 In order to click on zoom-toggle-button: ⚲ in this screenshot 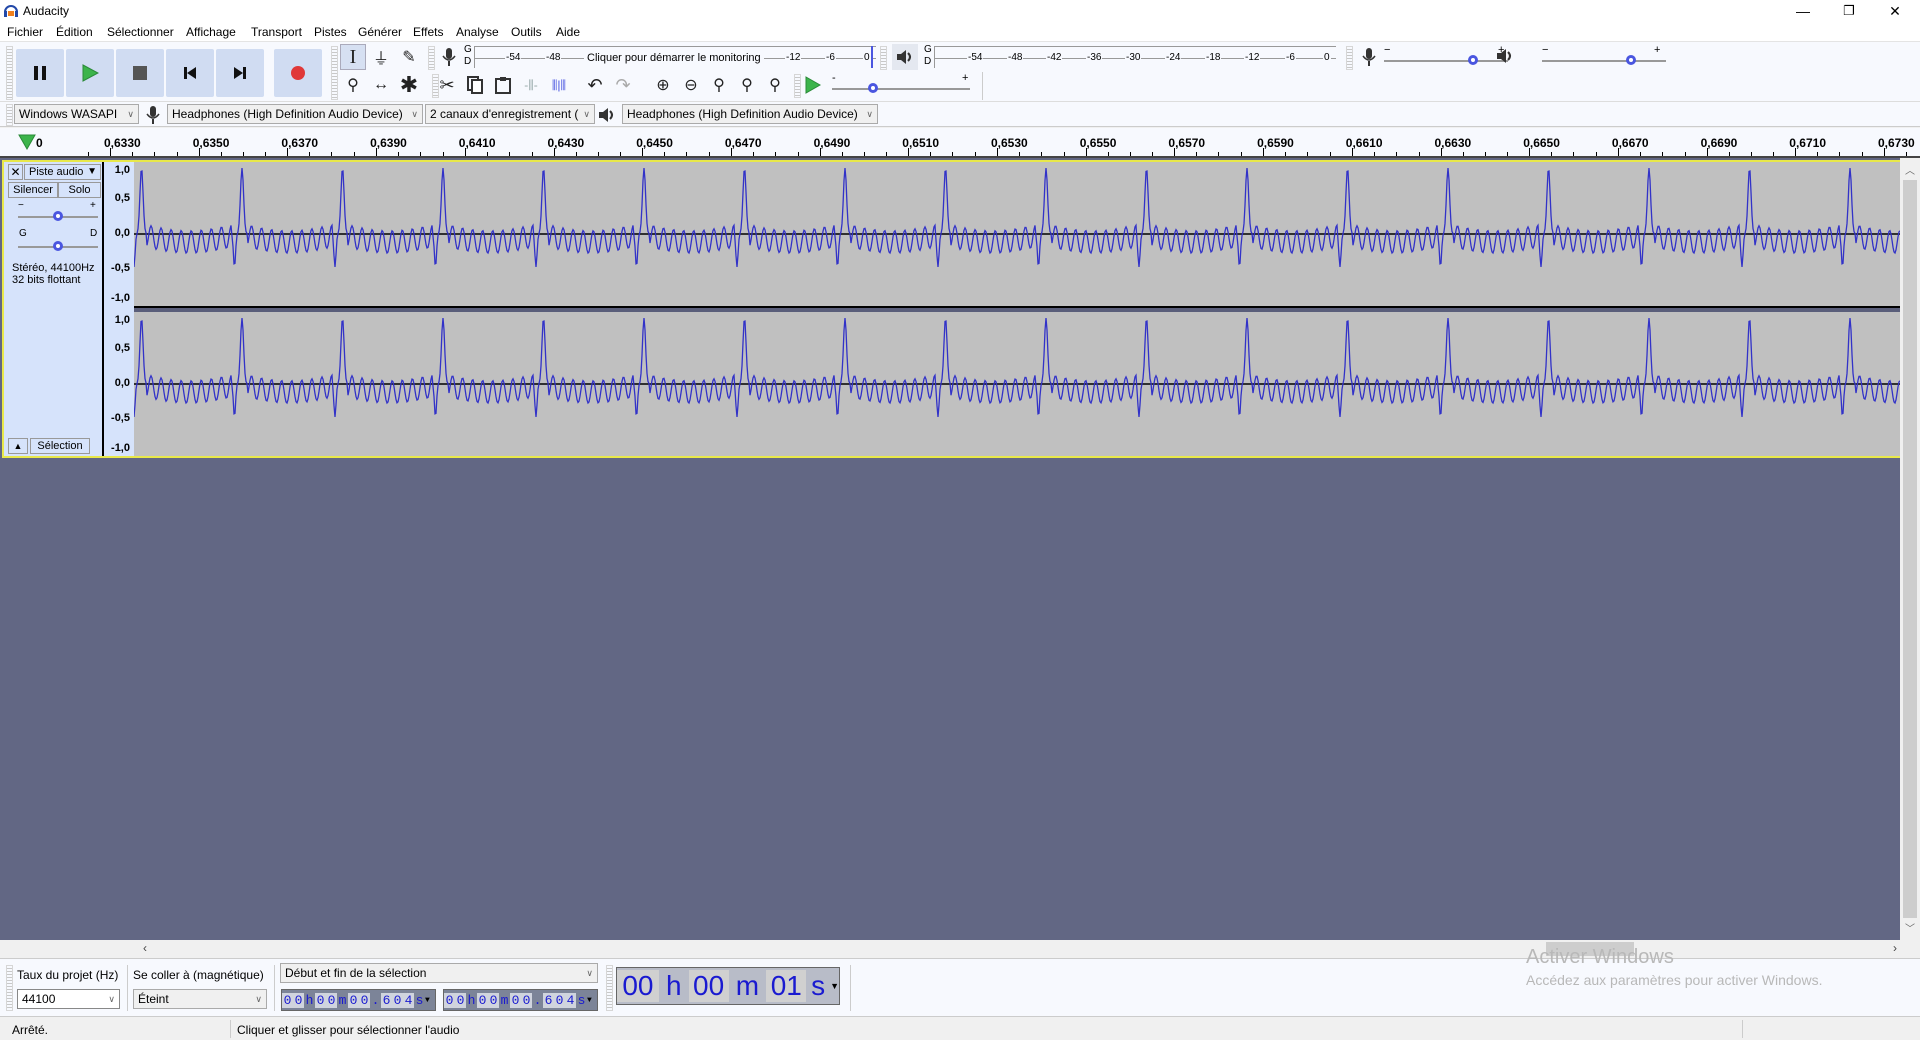, I will do `click(775, 85)`.